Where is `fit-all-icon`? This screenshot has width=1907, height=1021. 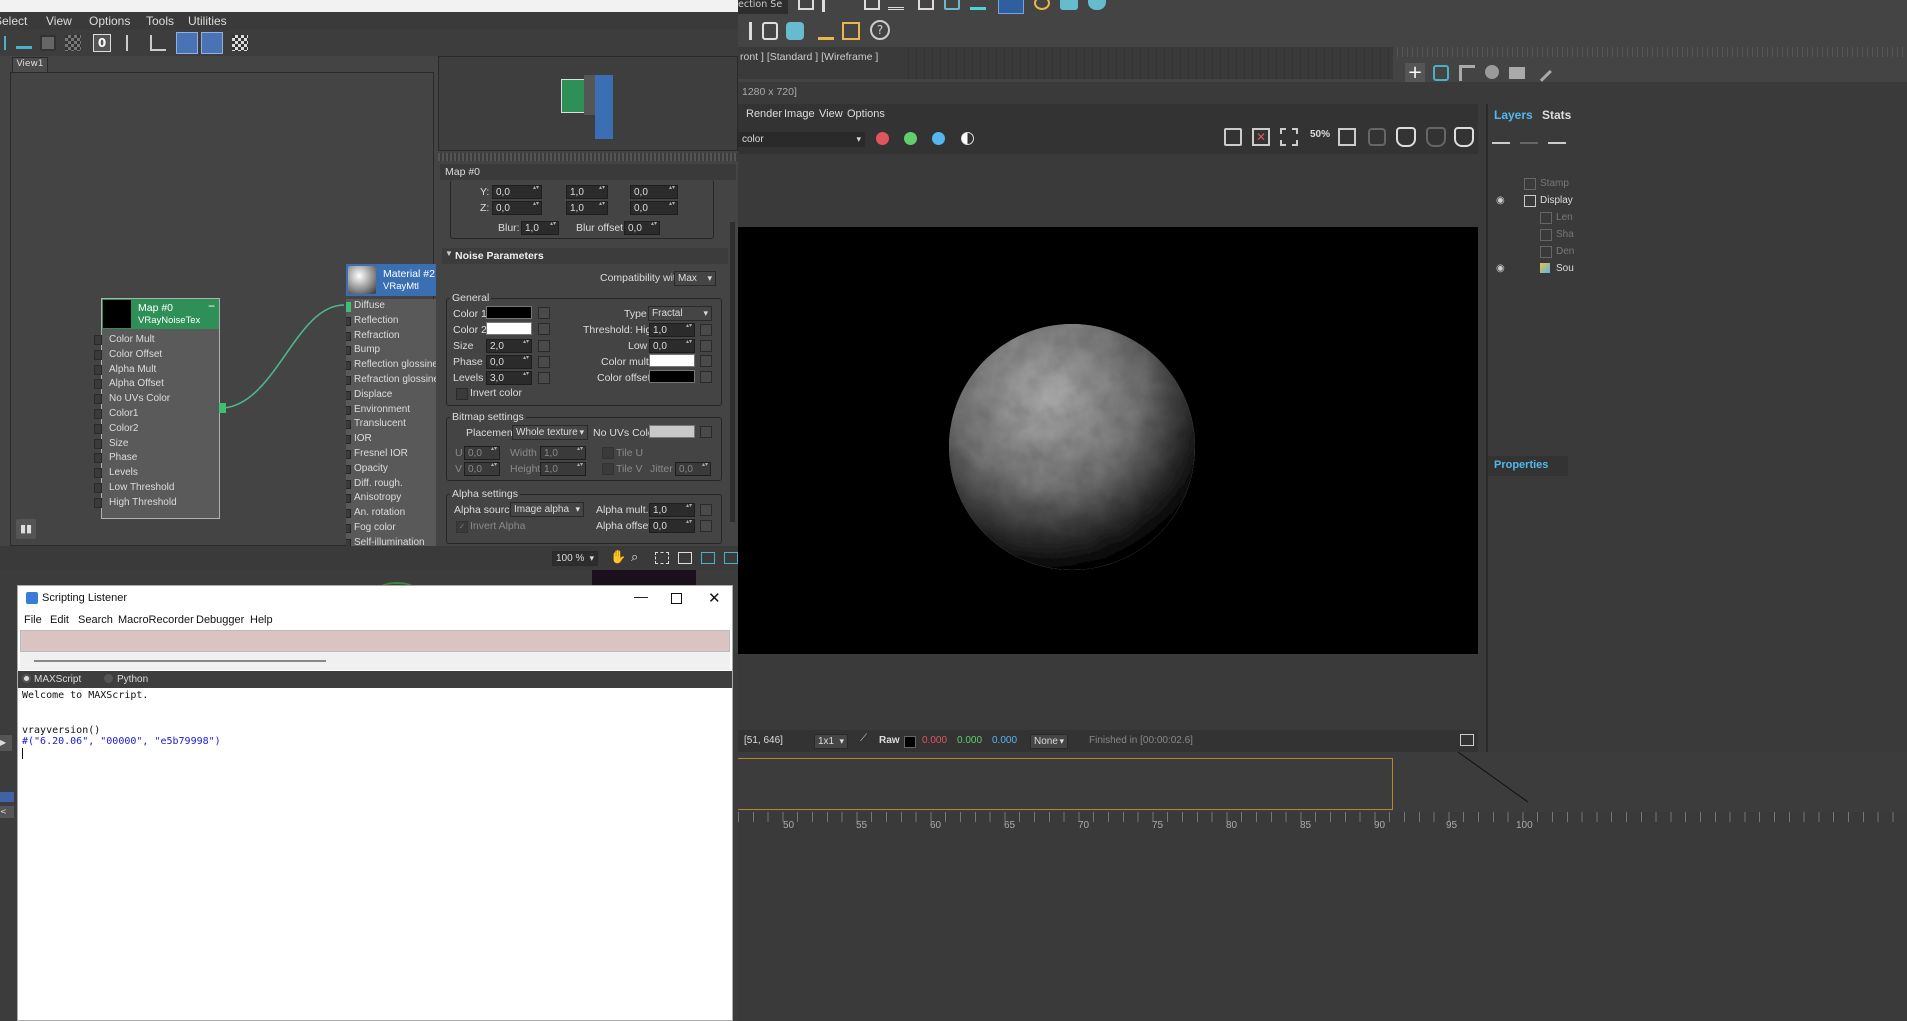
fit-all-icon is located at coordinates (731, 558).